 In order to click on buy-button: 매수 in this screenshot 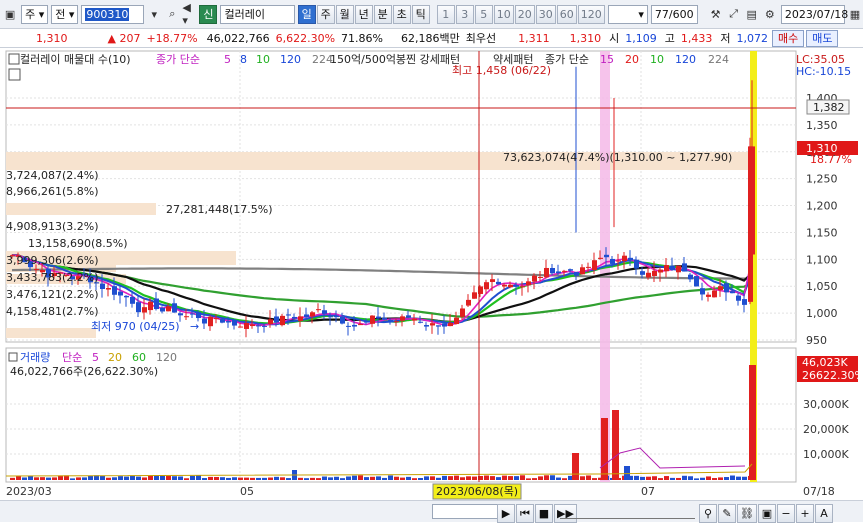, I will do `click(788, 38)`.